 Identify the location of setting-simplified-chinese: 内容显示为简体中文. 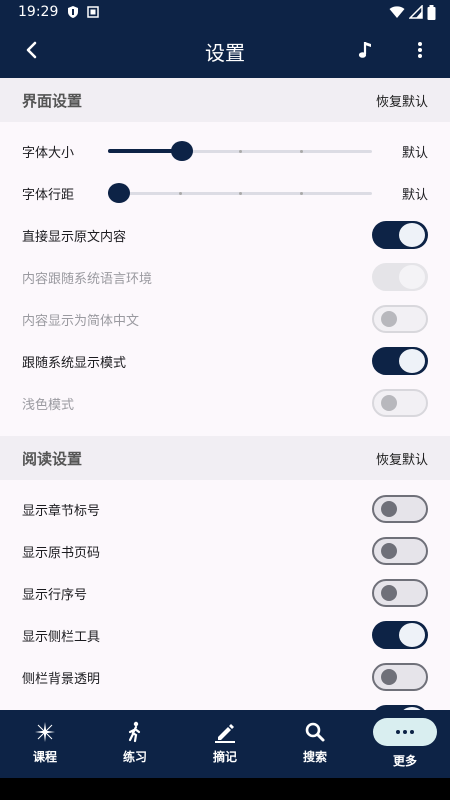
(225, 319).